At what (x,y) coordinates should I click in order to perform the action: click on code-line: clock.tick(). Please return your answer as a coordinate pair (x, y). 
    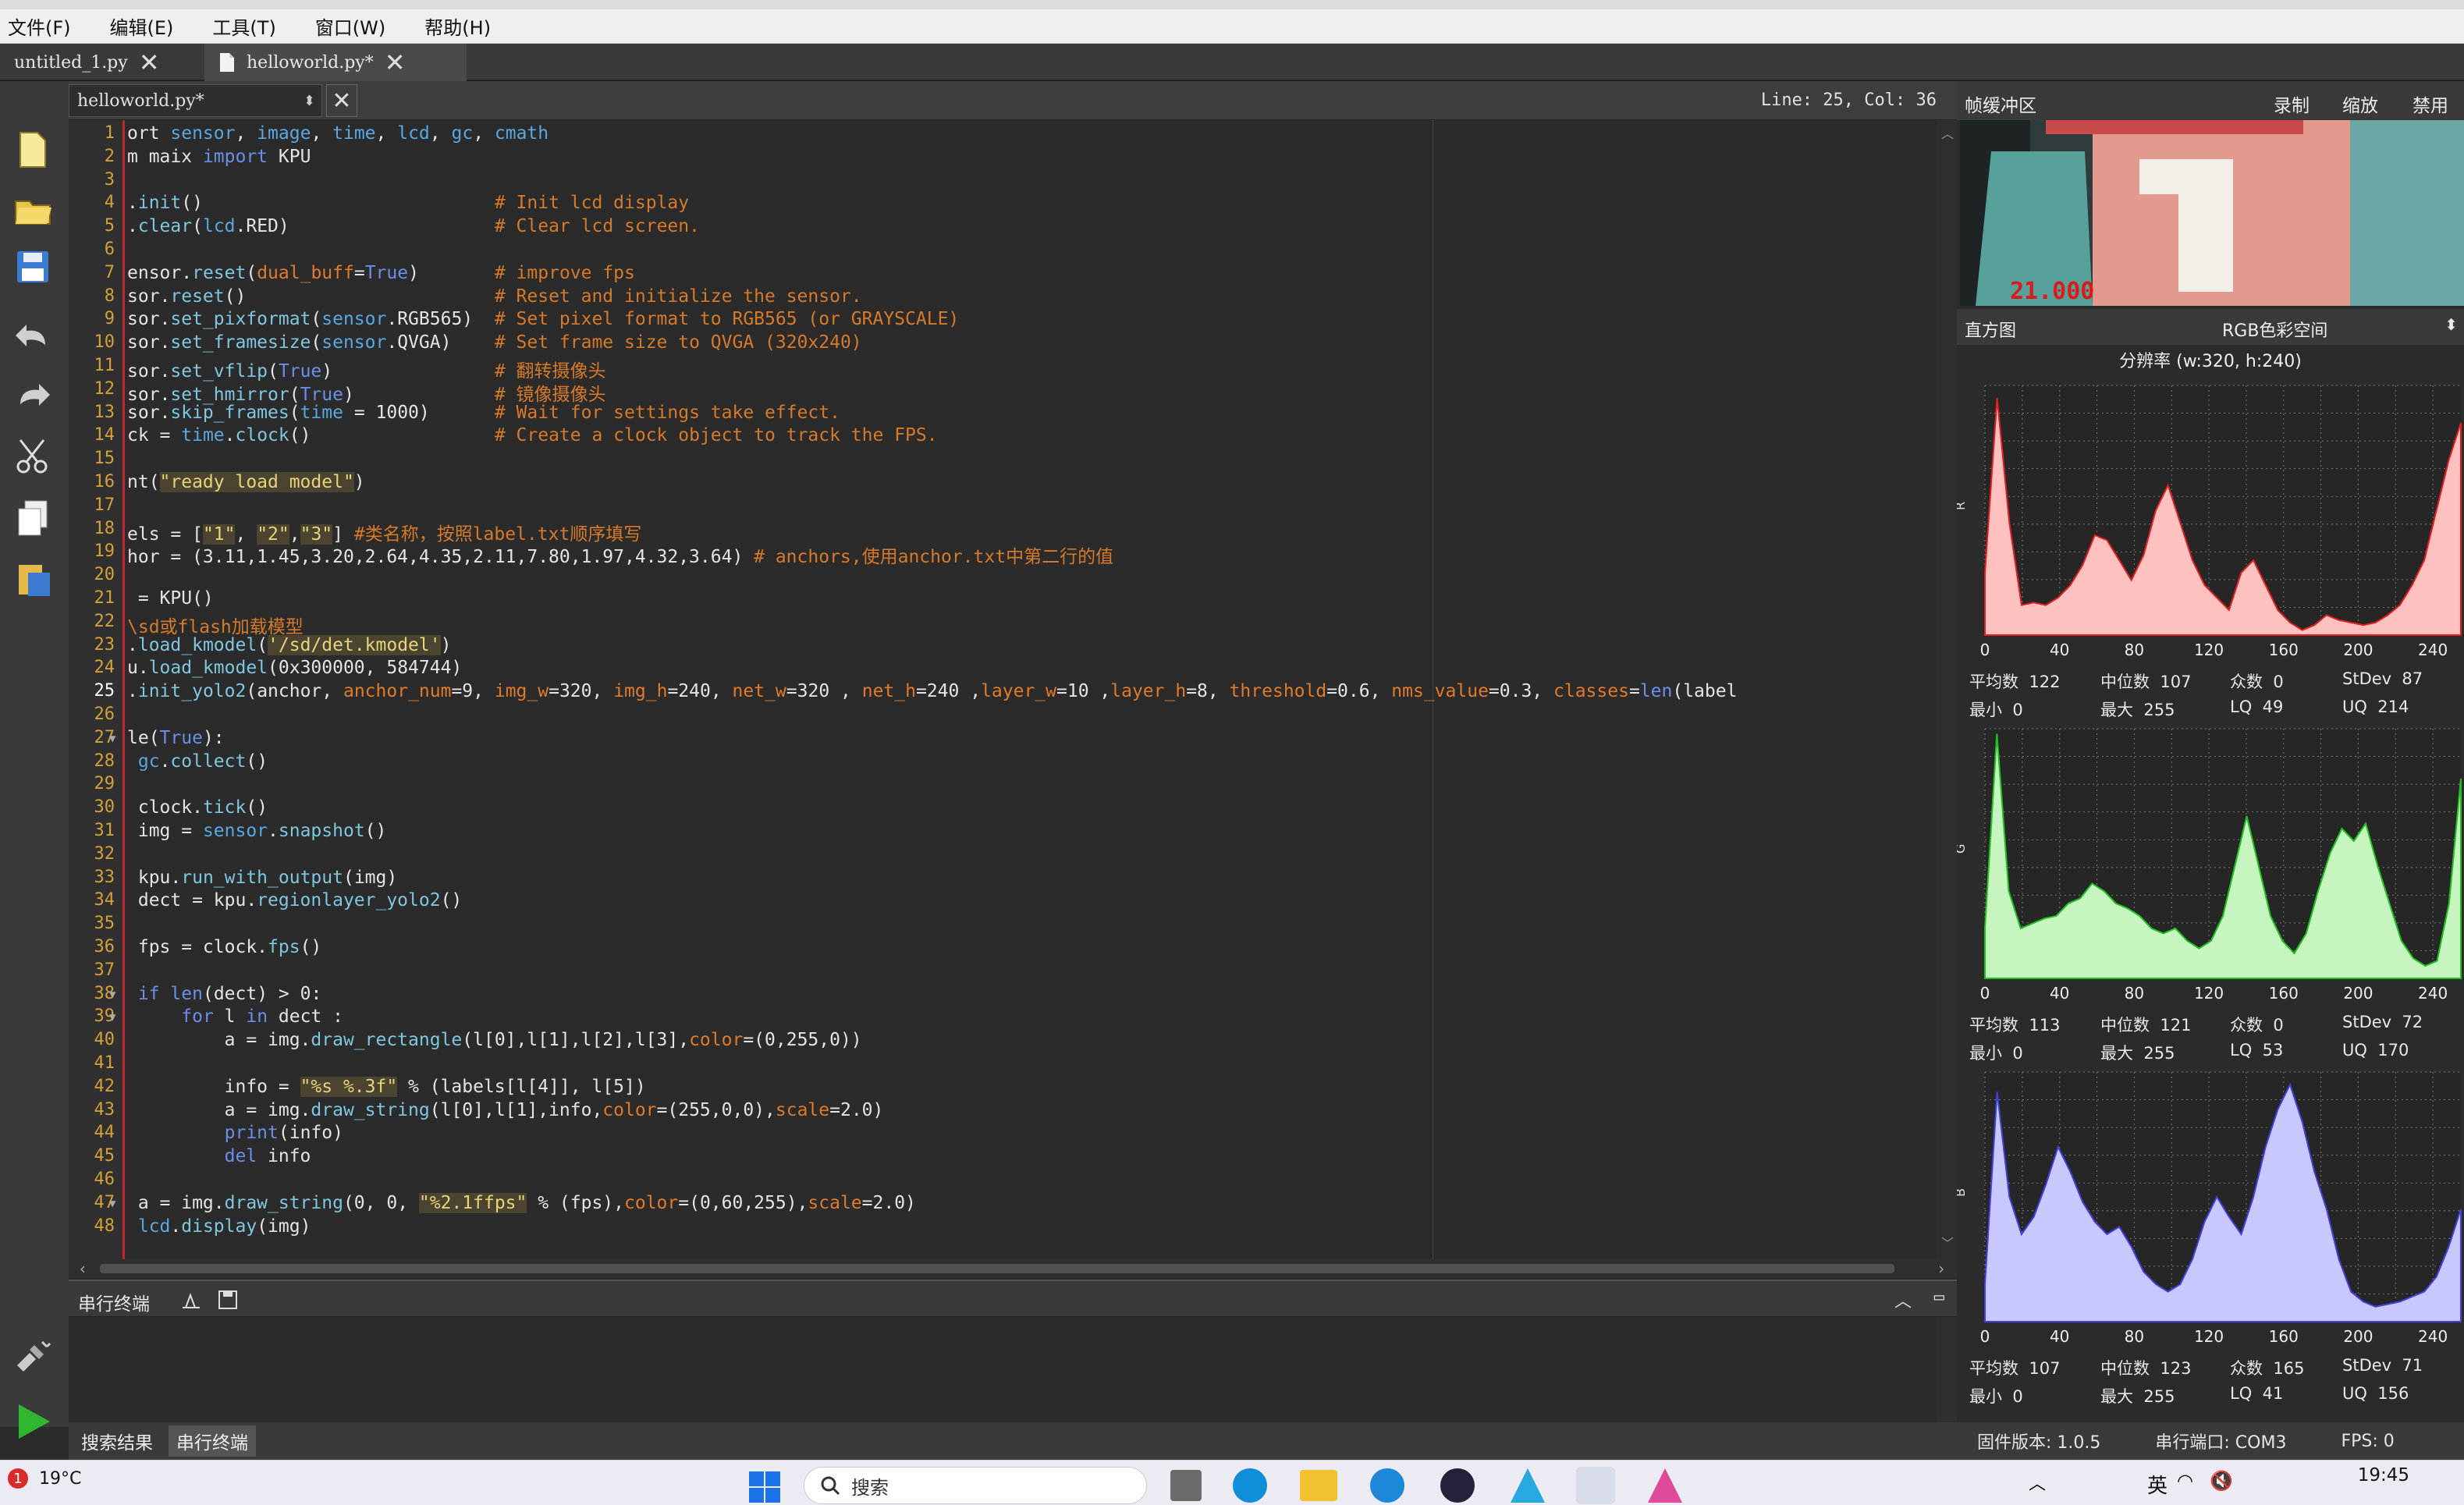
    Looking at the image, I should click on (197, 807).